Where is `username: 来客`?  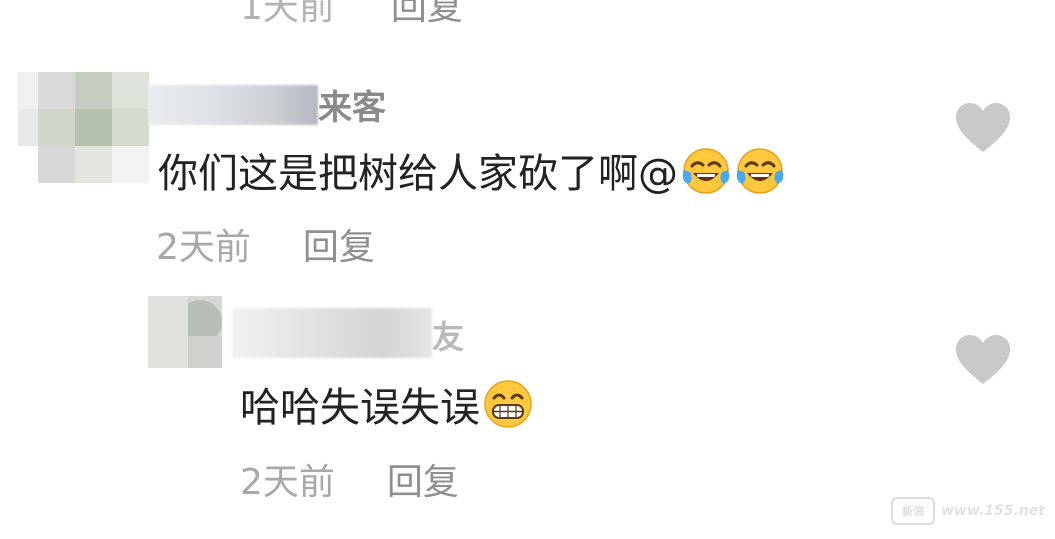
username: 来客 is located at coordinates (267, 104).